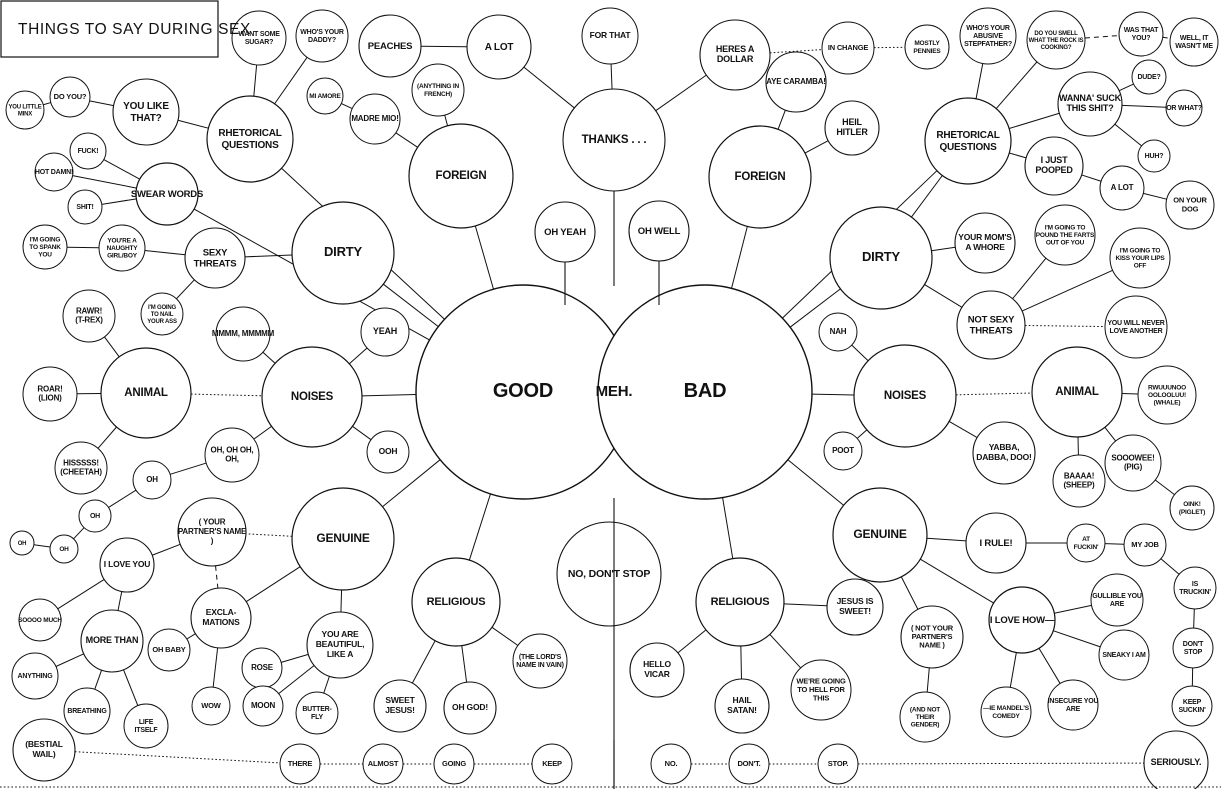 The width and height of the screenshot is (1221, 789). Describe the element at coordinates (552, 764) in the screenshot. I see `node-keep: KEEP` at that location.